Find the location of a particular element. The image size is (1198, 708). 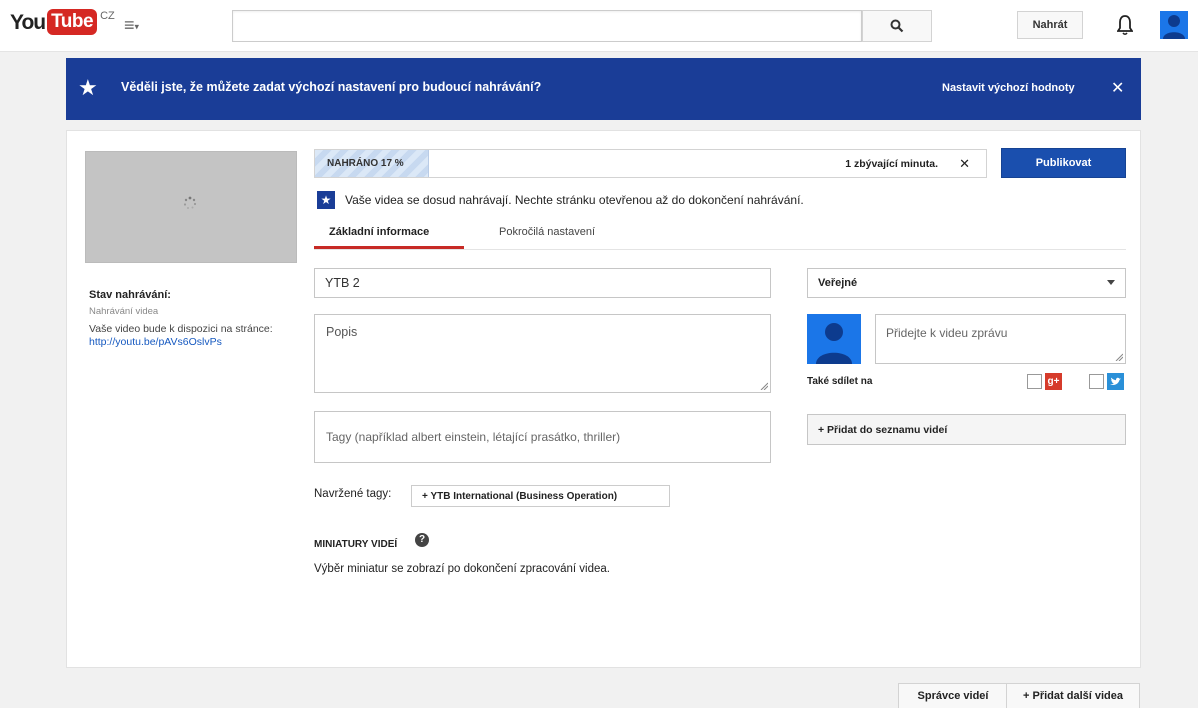

share-avatar is located at coordinates (834, 339).